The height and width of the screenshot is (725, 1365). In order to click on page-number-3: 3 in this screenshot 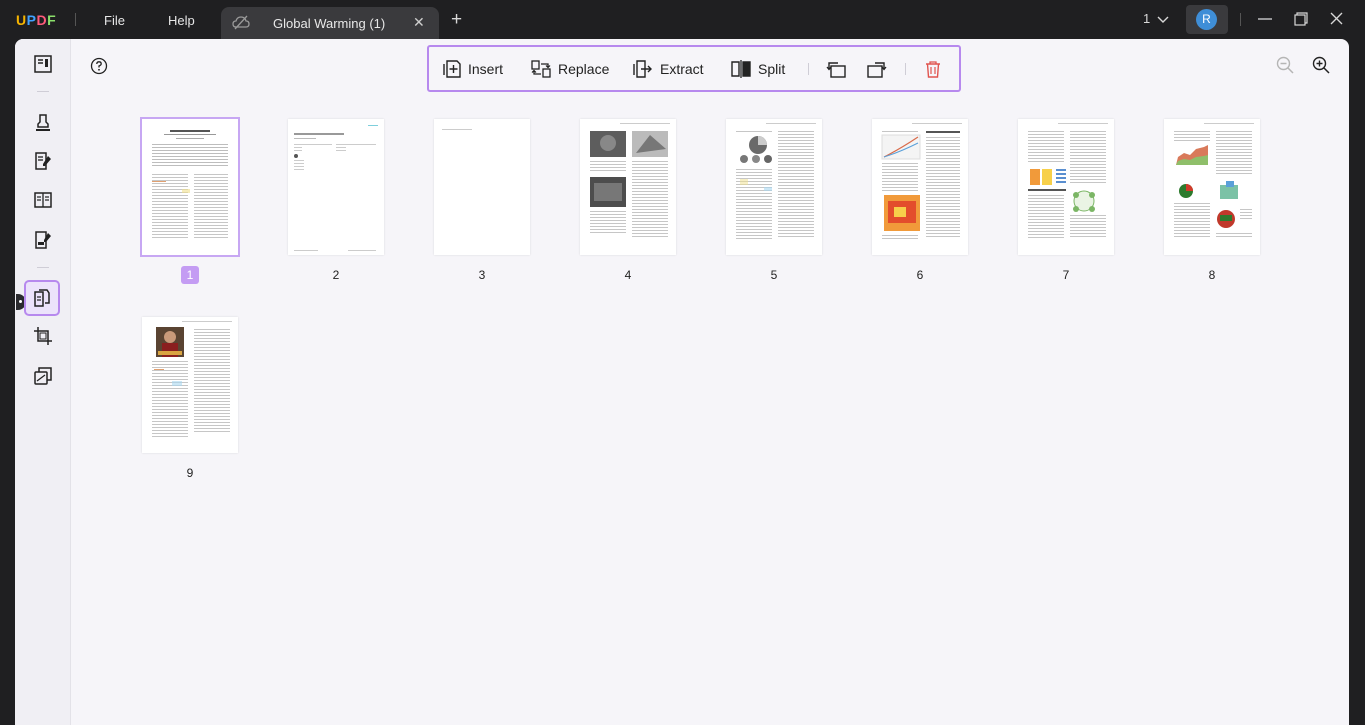, I will do `click(482, 275)`.